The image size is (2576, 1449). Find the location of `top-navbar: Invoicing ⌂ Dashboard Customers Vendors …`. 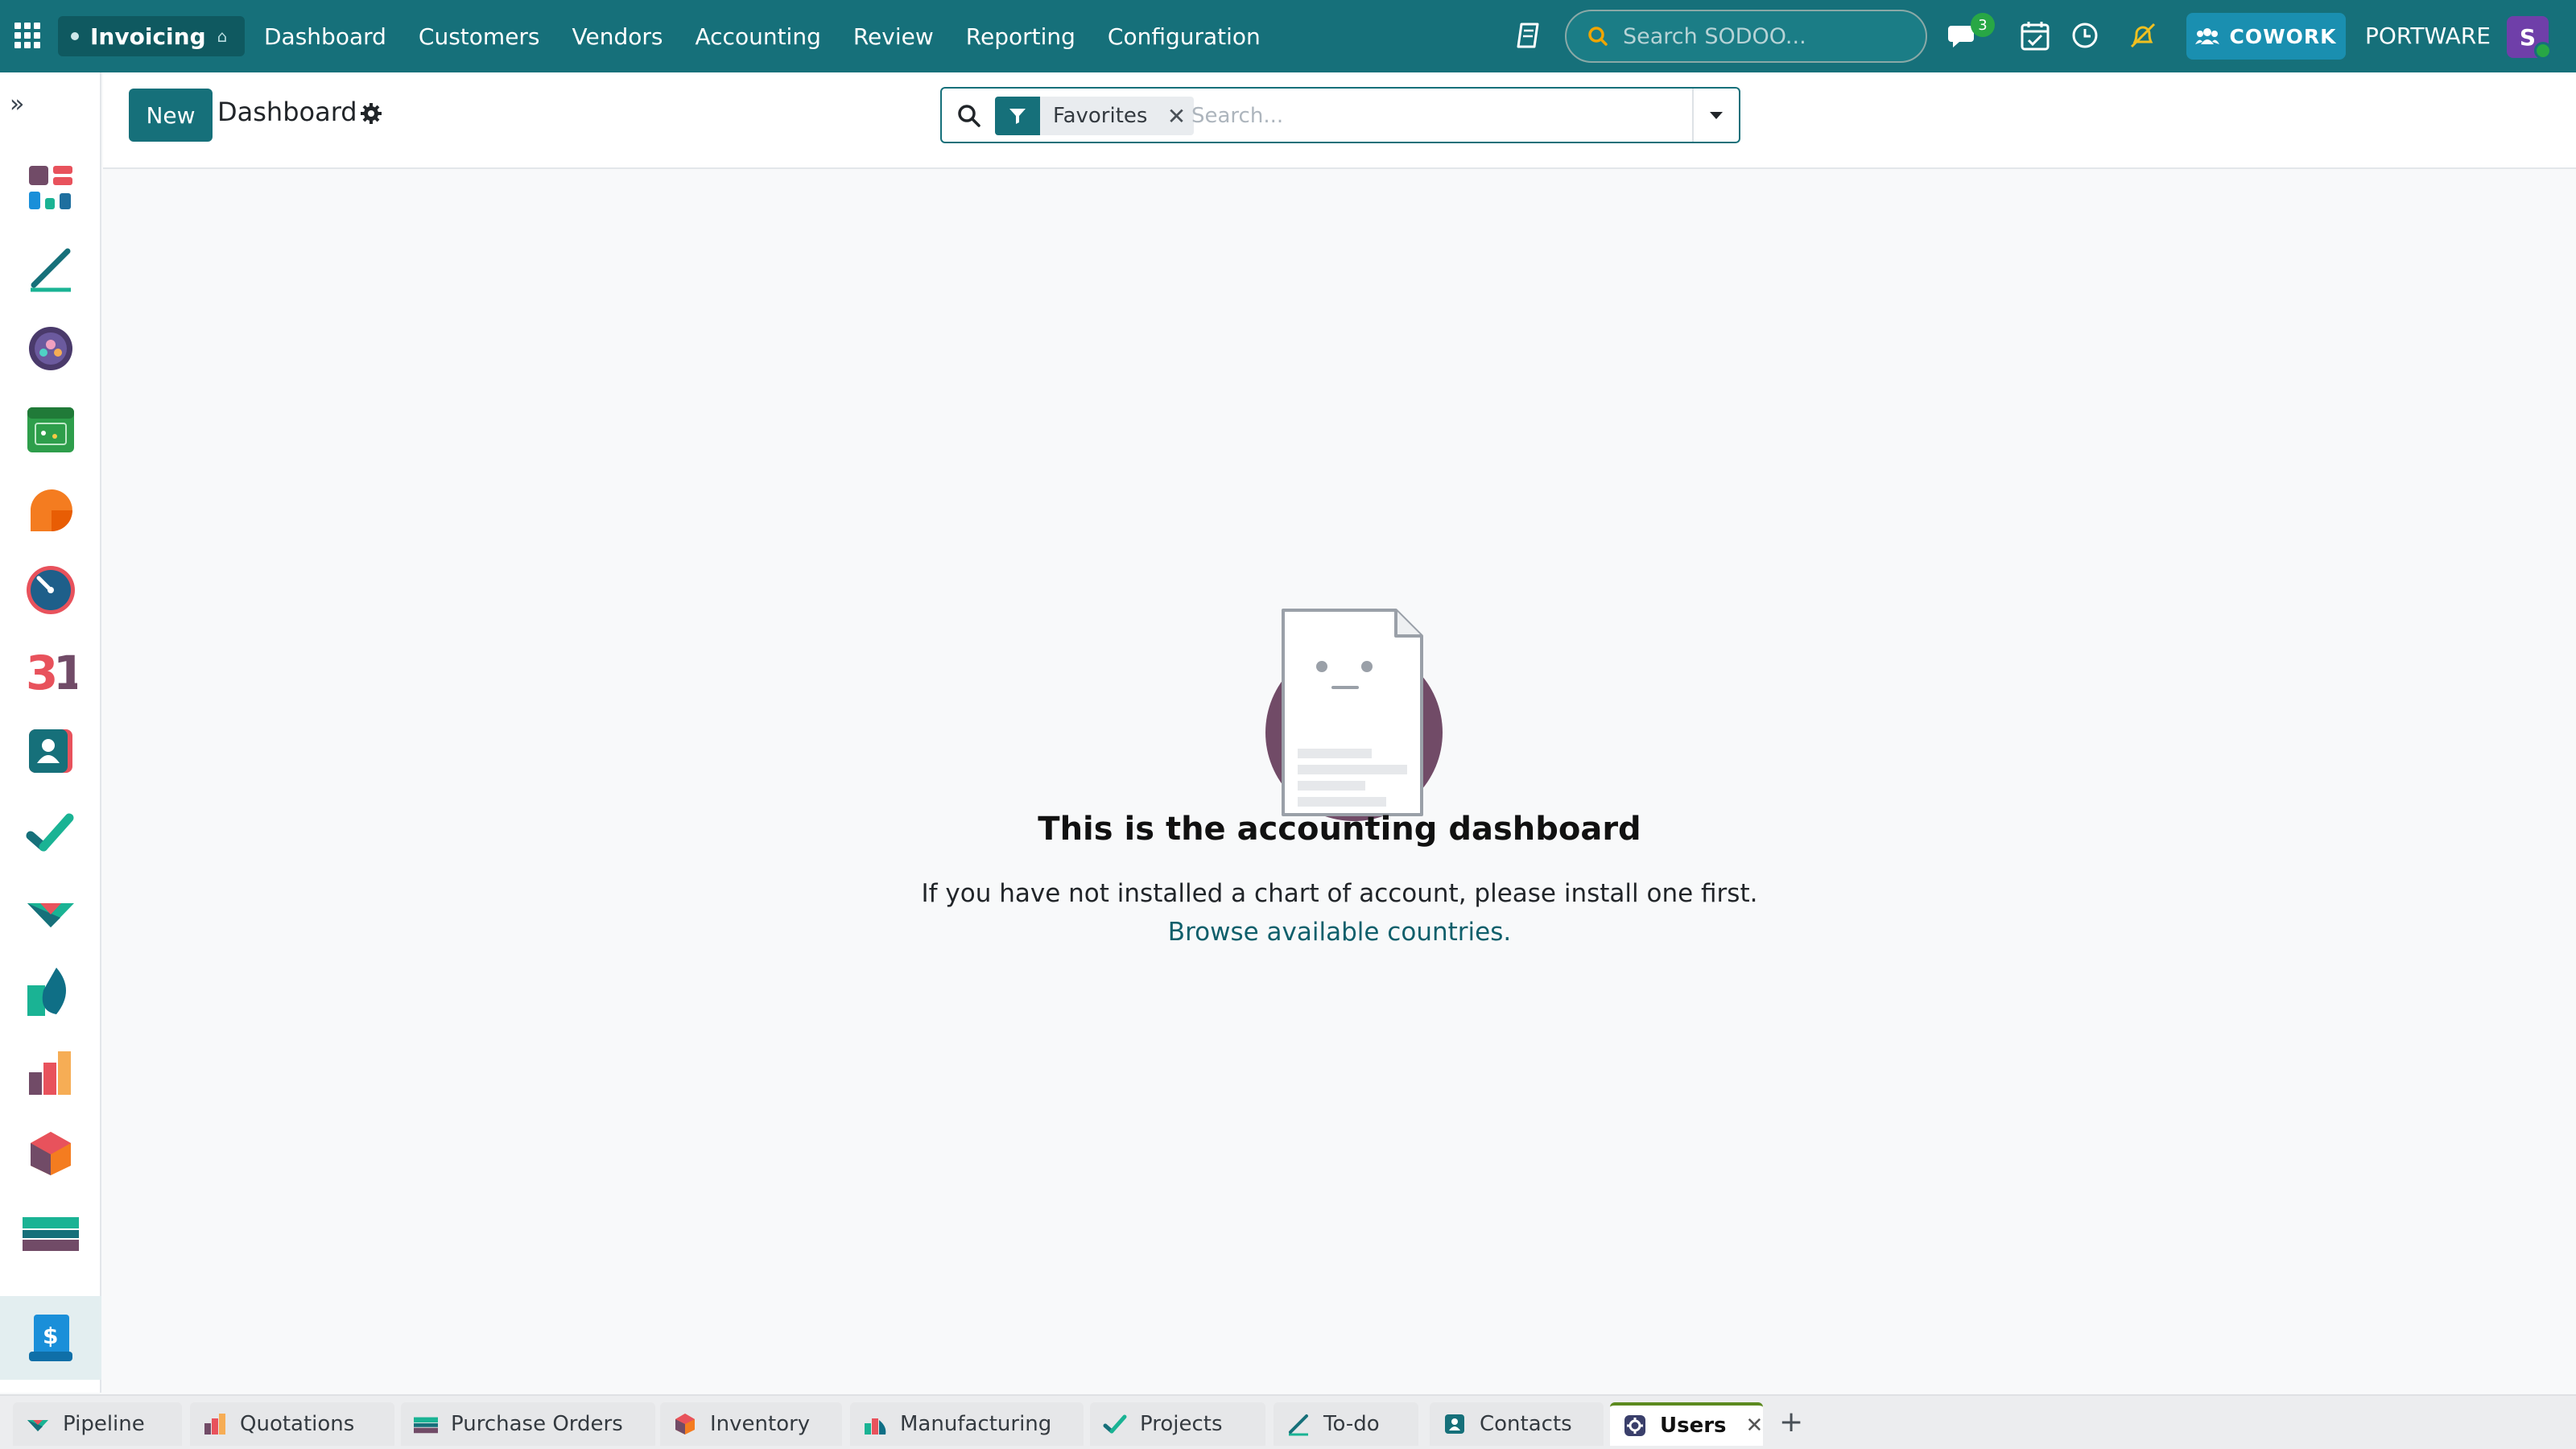

top-navbar: Invoicing ⌂ Dashboard Customers Vendors … is located at coordinates (1288, 36).